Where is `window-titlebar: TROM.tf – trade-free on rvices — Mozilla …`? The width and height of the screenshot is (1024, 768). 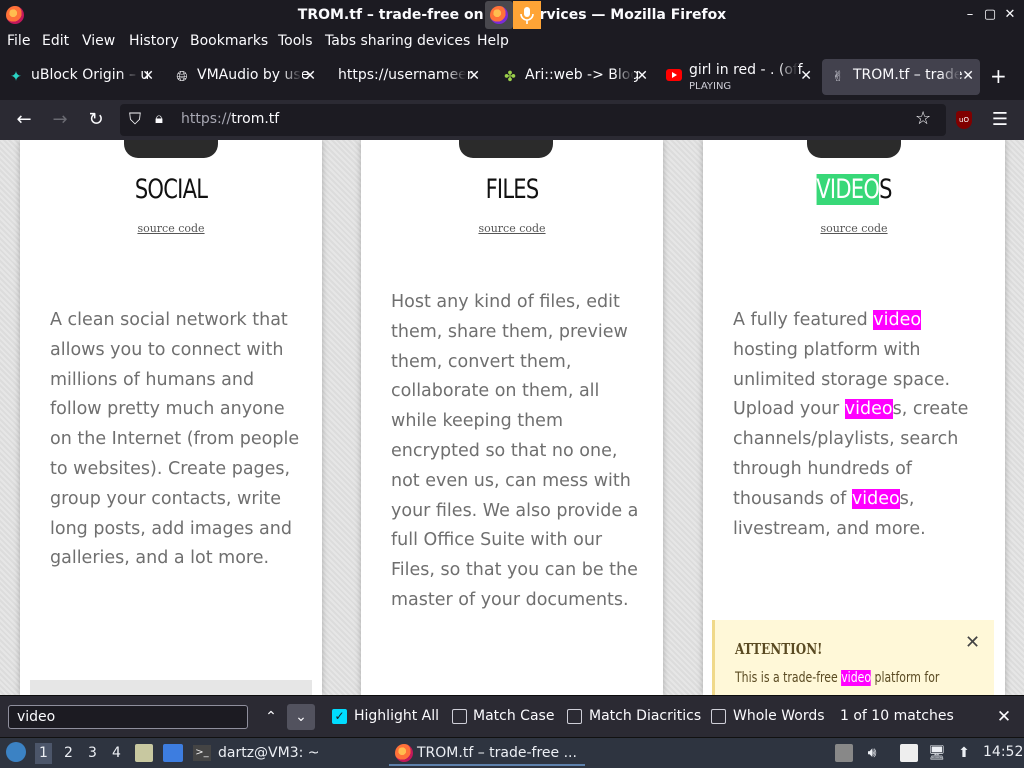 window-titlebar: TROM.tf – trade-free on rvices — Mozilla … is located at coordinates (512, 15).